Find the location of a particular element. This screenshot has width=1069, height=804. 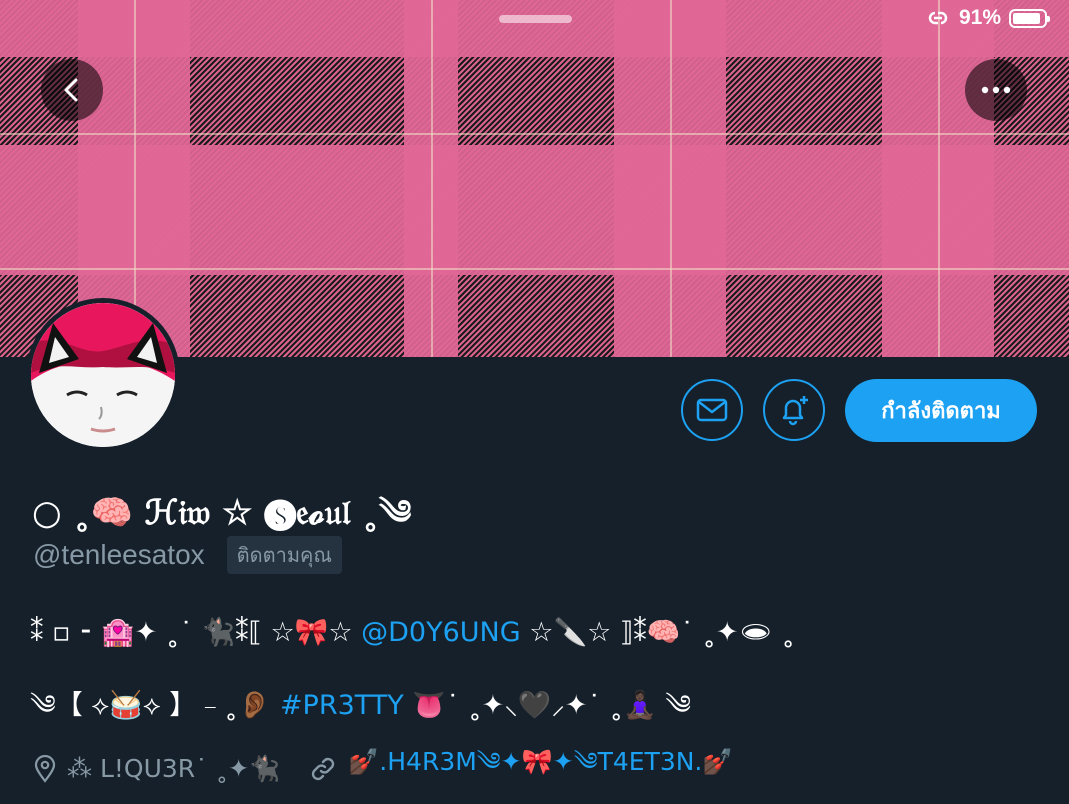

back-button is located at coordinates (72, 90).